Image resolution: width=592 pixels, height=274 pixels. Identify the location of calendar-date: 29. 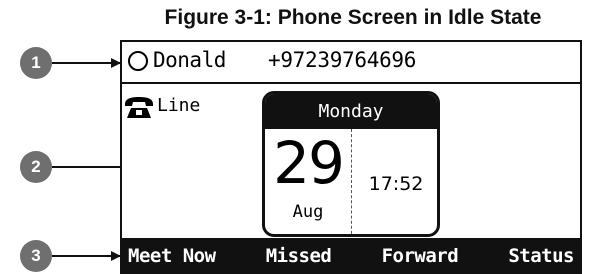
(309, 163).